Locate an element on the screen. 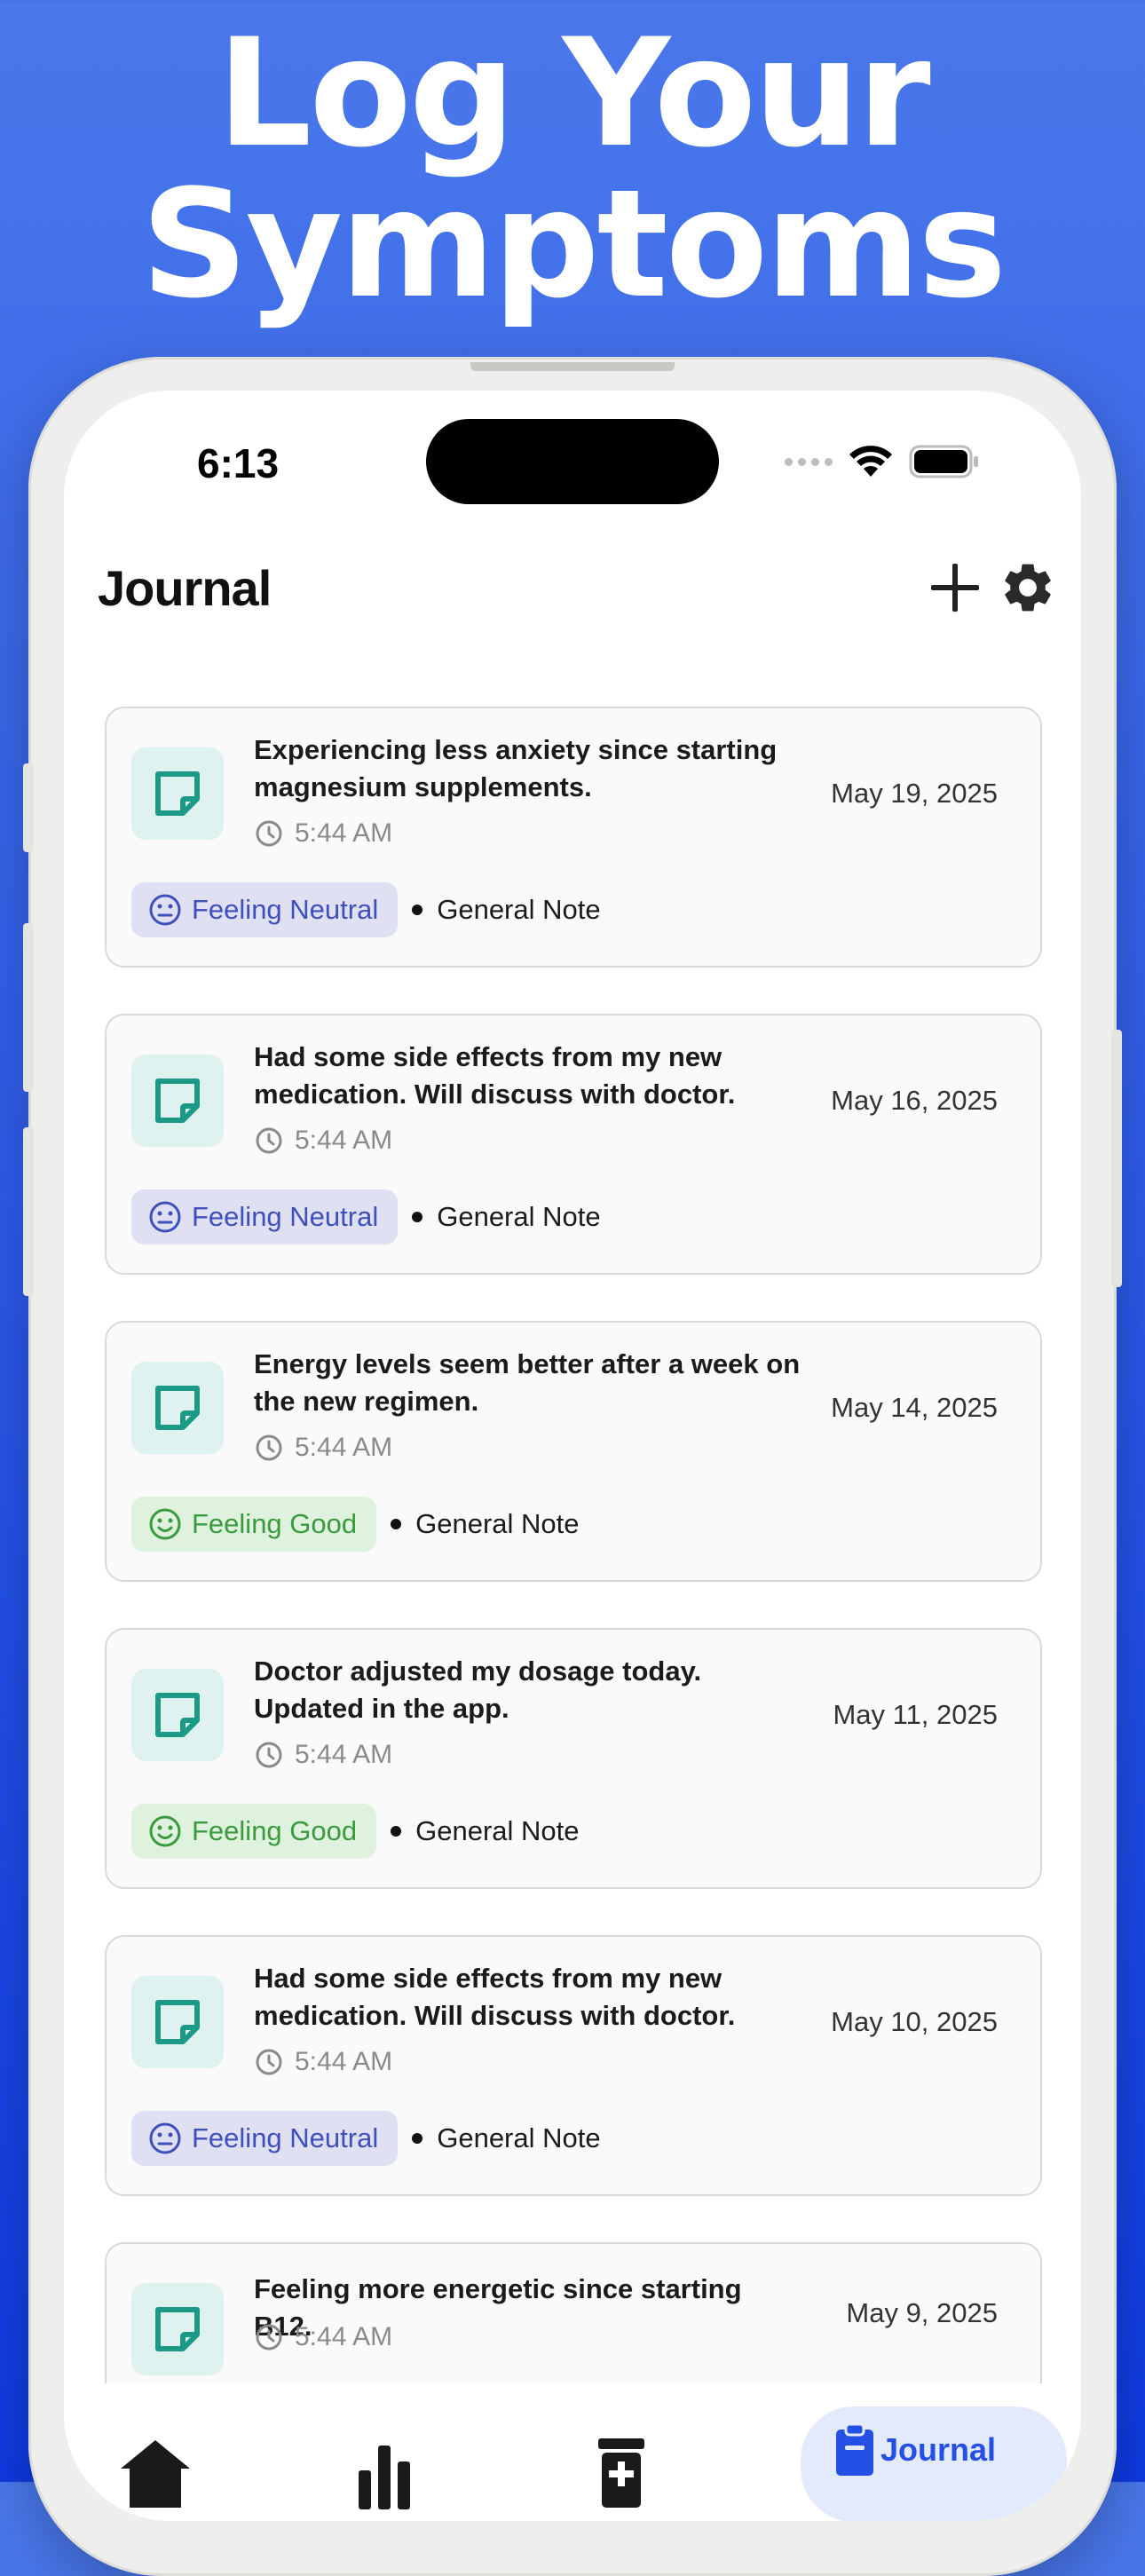 This screenshot has width=1145, height=2576. tab-journal-label: Journal is located at coordinates (938, 2449).